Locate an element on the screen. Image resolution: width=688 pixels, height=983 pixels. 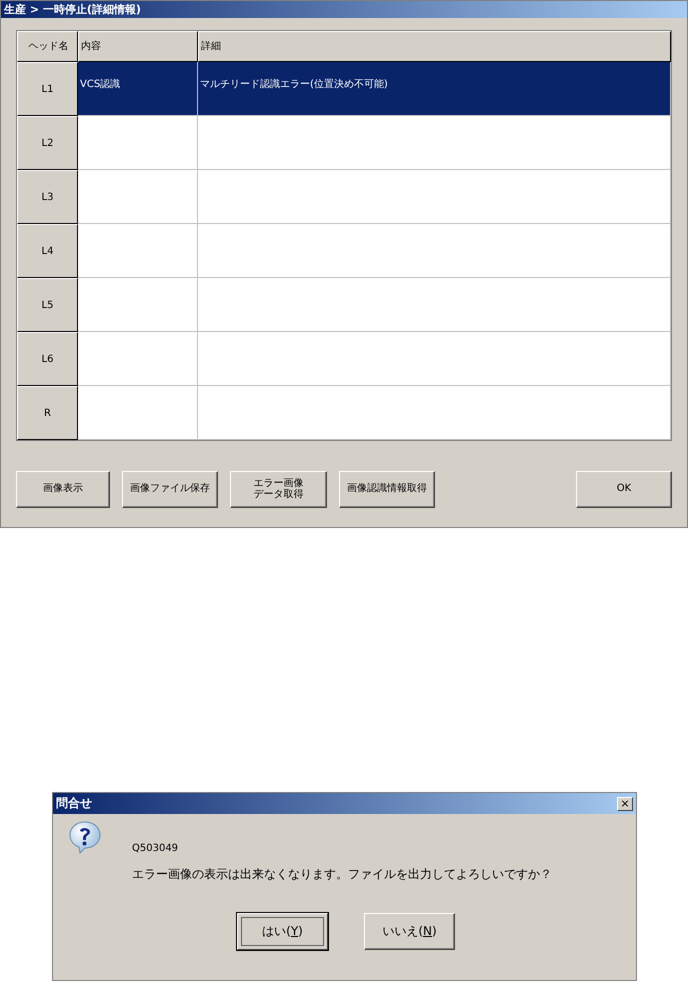
dialog-title: 問合せ is located at coordinates (74, 803).